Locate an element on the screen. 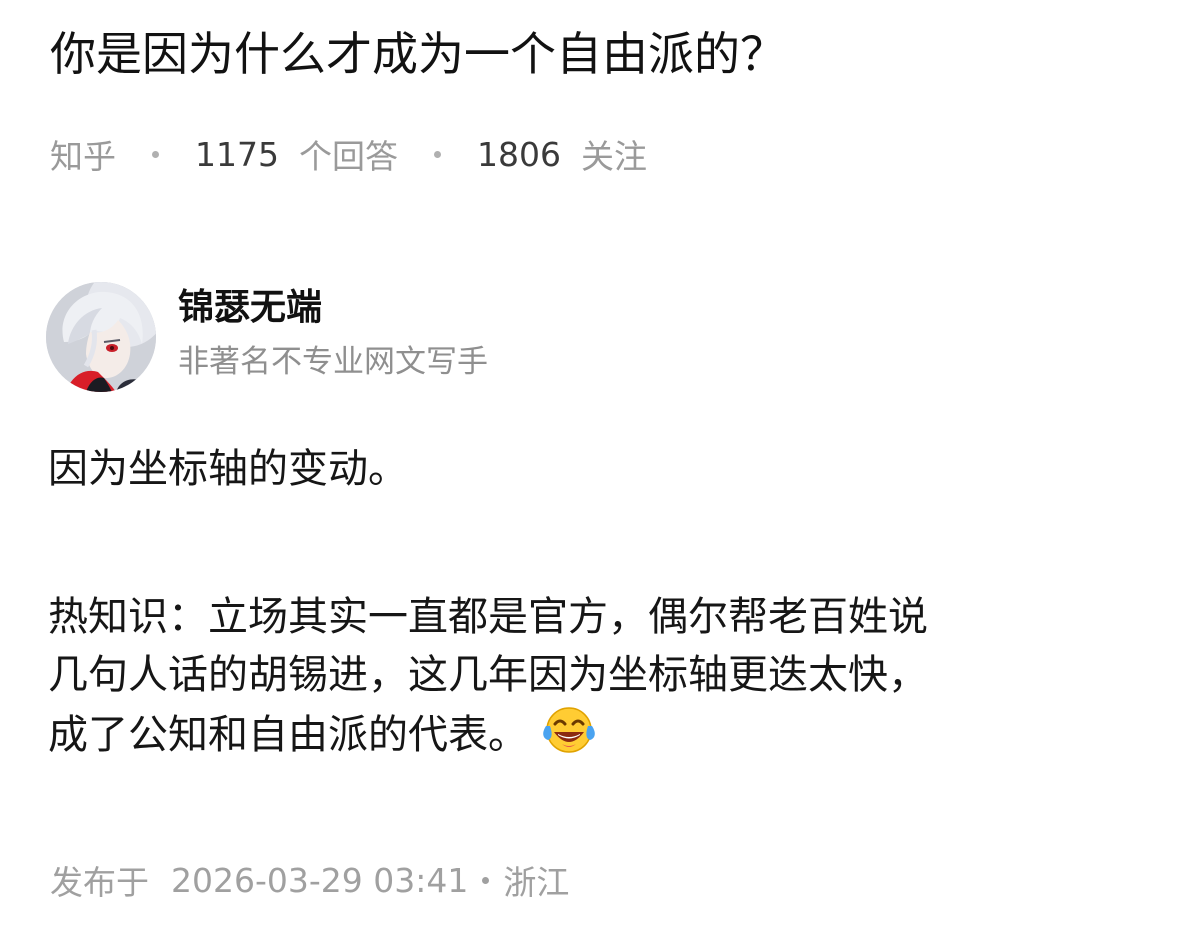 This screenshot has width=1200, height=943. tears-of-joy-emoji-icon is located at coordinates (569, 738).